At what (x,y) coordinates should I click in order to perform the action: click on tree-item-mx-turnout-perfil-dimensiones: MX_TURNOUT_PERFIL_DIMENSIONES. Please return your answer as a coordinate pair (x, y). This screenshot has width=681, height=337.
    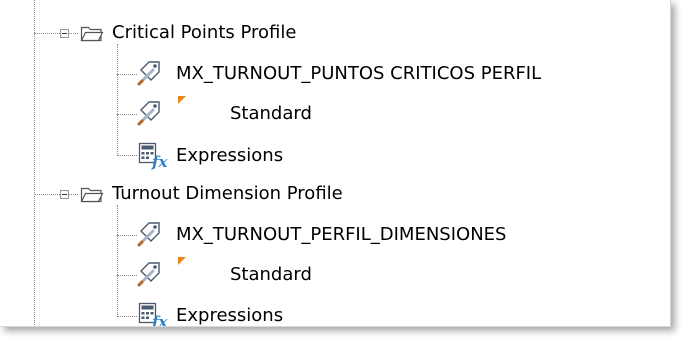
    Looking at the image, I should click on (341, 235).